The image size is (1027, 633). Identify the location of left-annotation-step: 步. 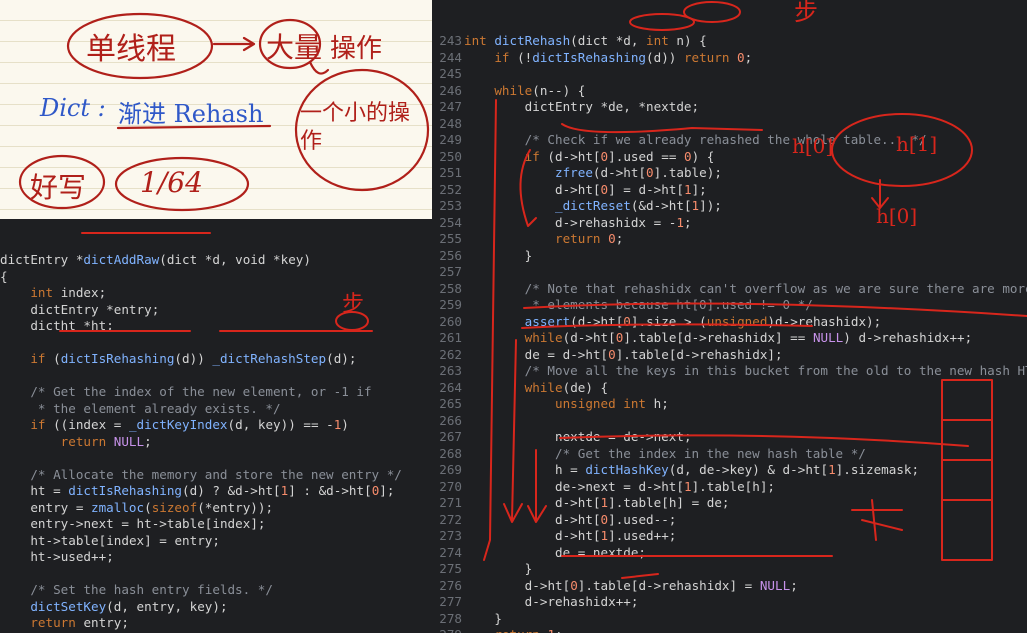
(353, 304).